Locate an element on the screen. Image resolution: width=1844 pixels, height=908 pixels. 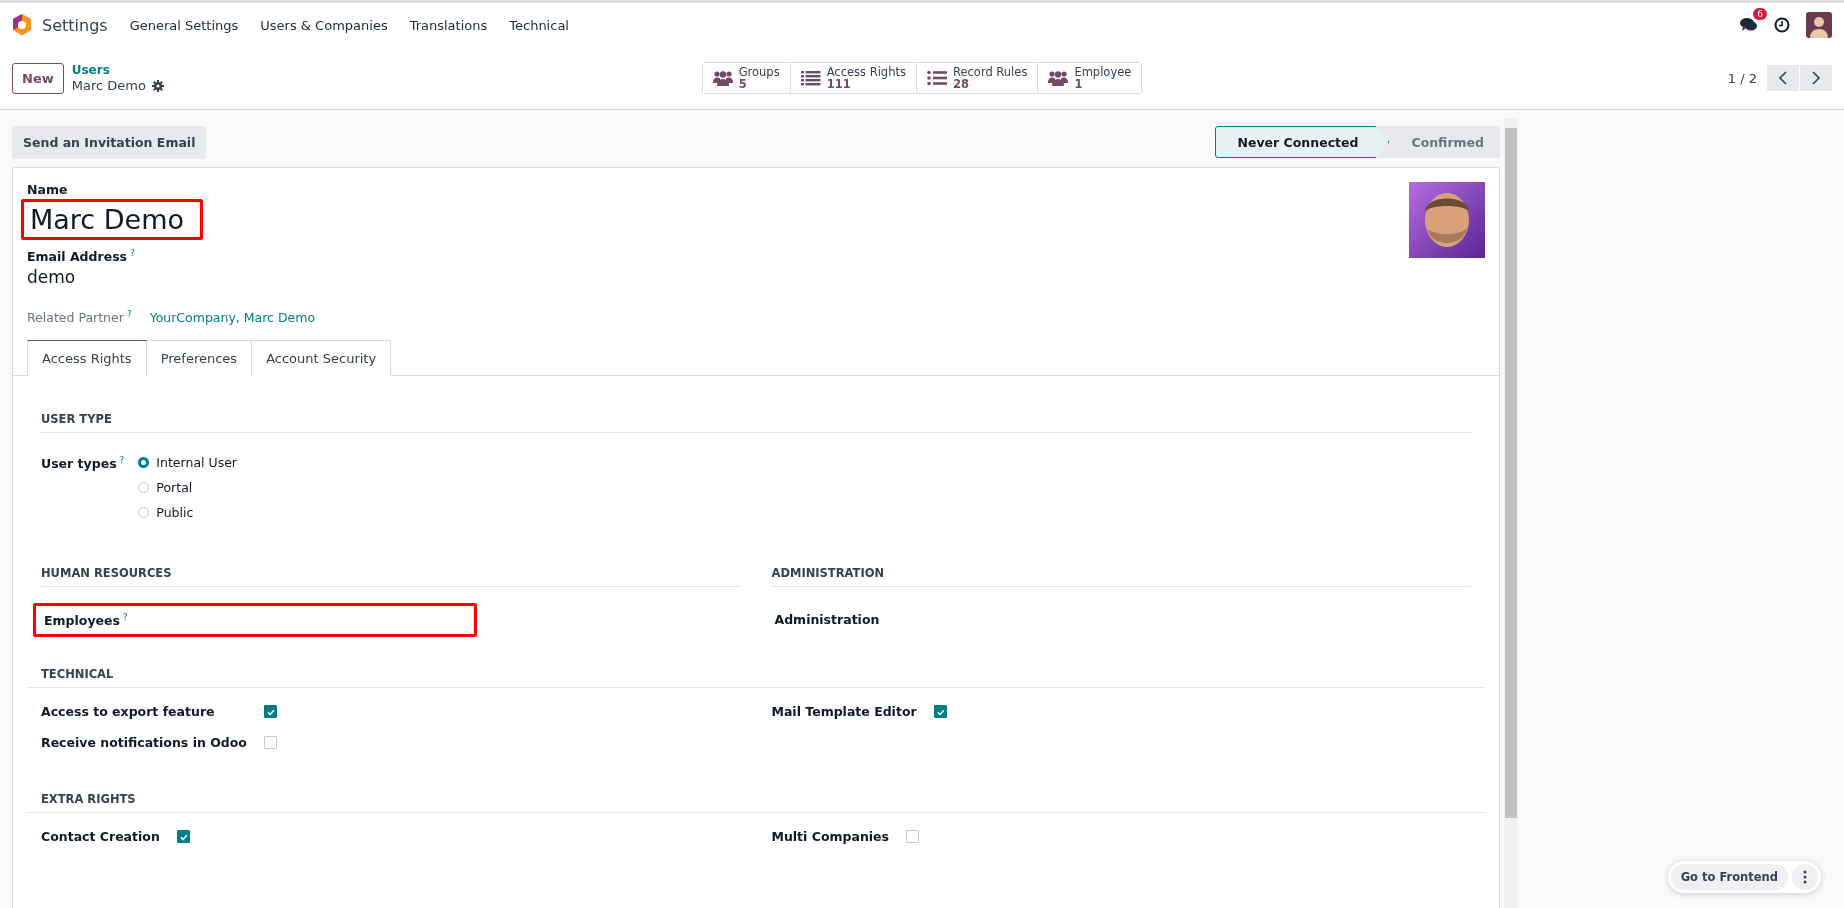
field-label: Employees is located at coordinates (82, 621).